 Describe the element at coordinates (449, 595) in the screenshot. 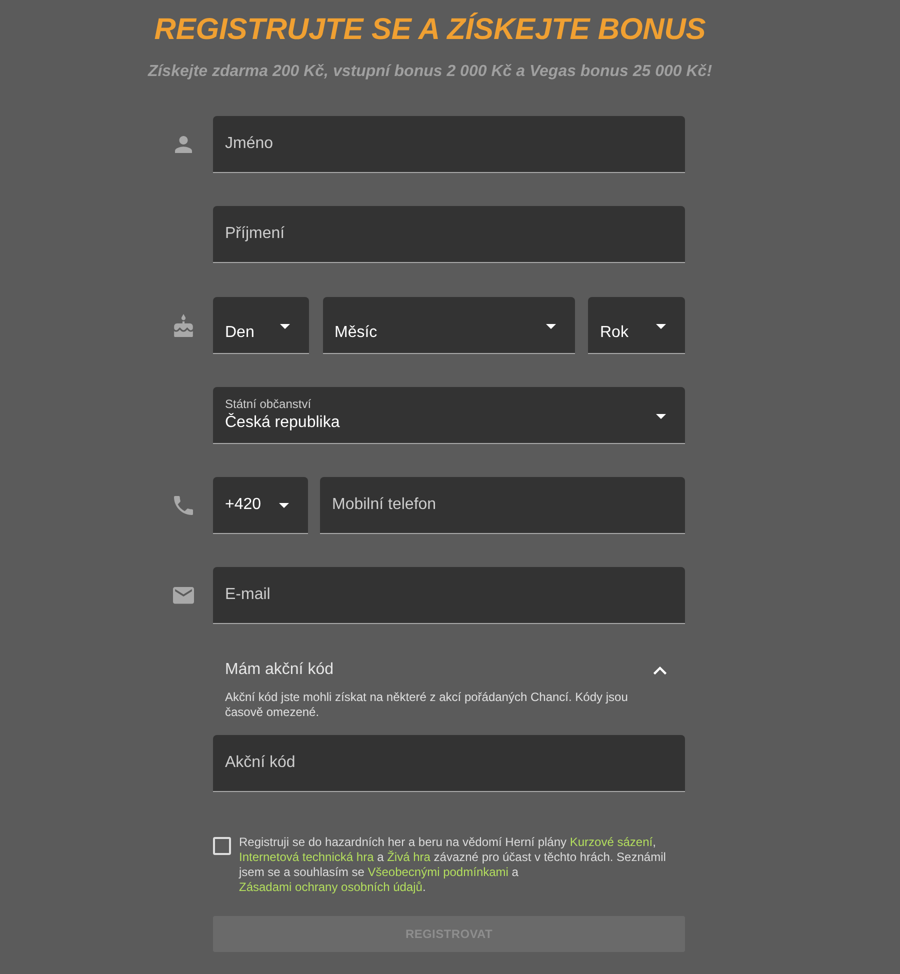

I see `email-field: E-mail` at that location.